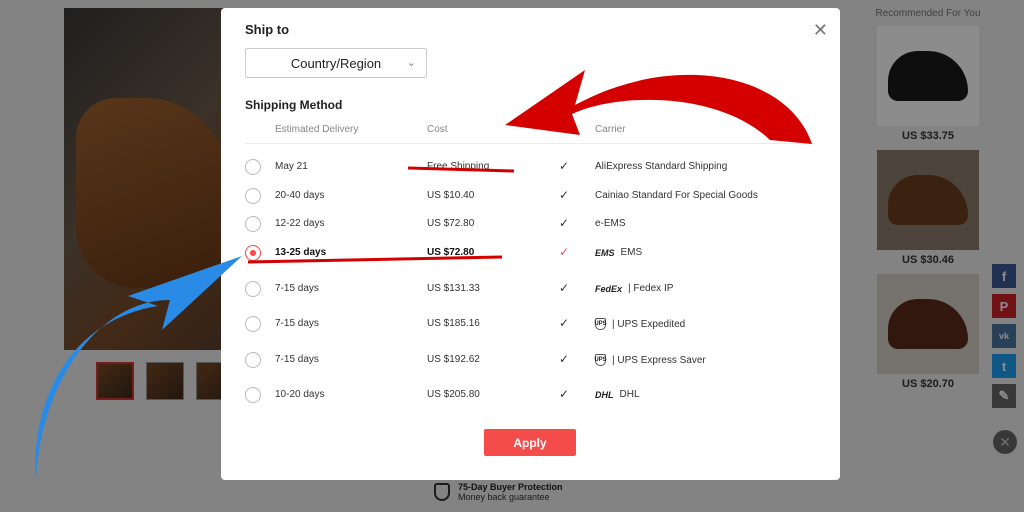 The width and height of the screenshot is (1024, 512). What do you see at coordinates (609, 288) in the screenshot?
I see `fedex-logo-icon: FedEx` at bounding box center [609, 288].